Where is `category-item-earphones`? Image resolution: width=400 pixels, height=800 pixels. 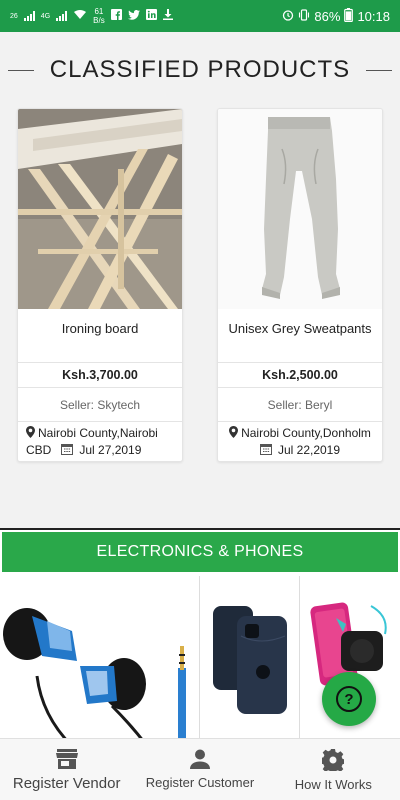
category-item-earphones is located at coordinates (101, 661).